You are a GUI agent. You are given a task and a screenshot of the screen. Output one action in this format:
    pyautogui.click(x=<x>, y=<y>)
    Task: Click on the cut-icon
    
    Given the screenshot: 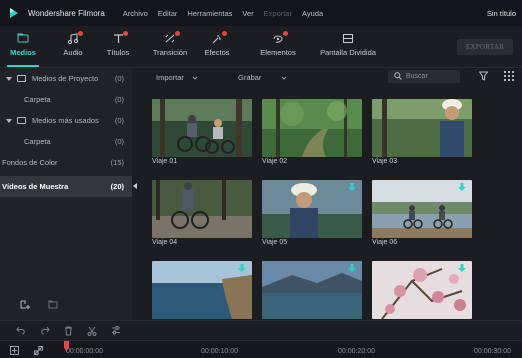 What is the action you would take?
    pyautogui.click(x=92, y=331)
    